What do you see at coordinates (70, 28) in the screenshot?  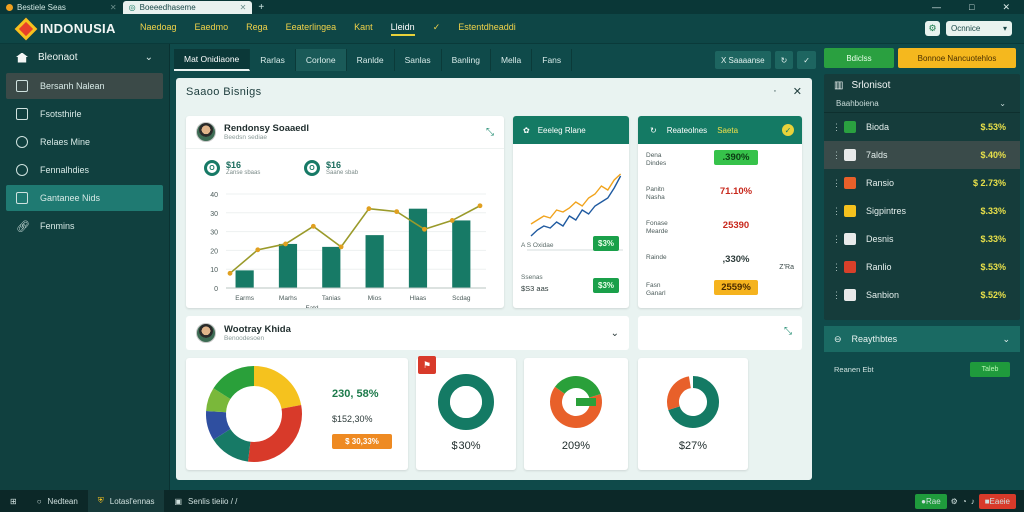 I see `brand: INDONUSIA` at bounding box center [70, 28].